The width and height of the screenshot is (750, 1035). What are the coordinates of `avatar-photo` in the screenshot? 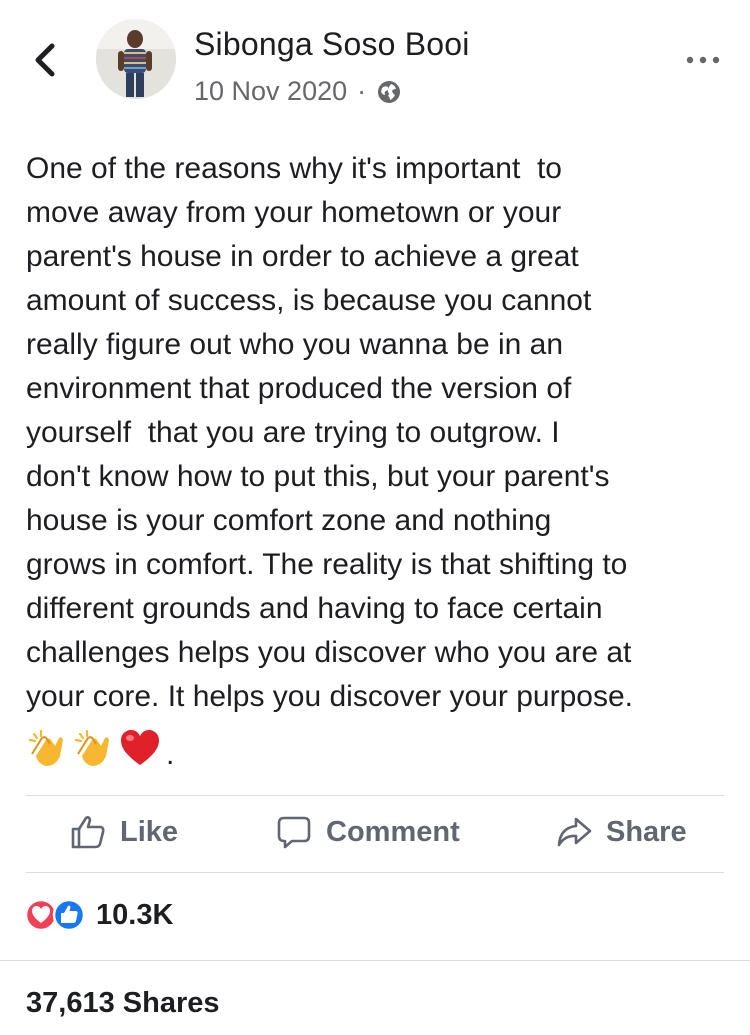 It's located at (136, 59).